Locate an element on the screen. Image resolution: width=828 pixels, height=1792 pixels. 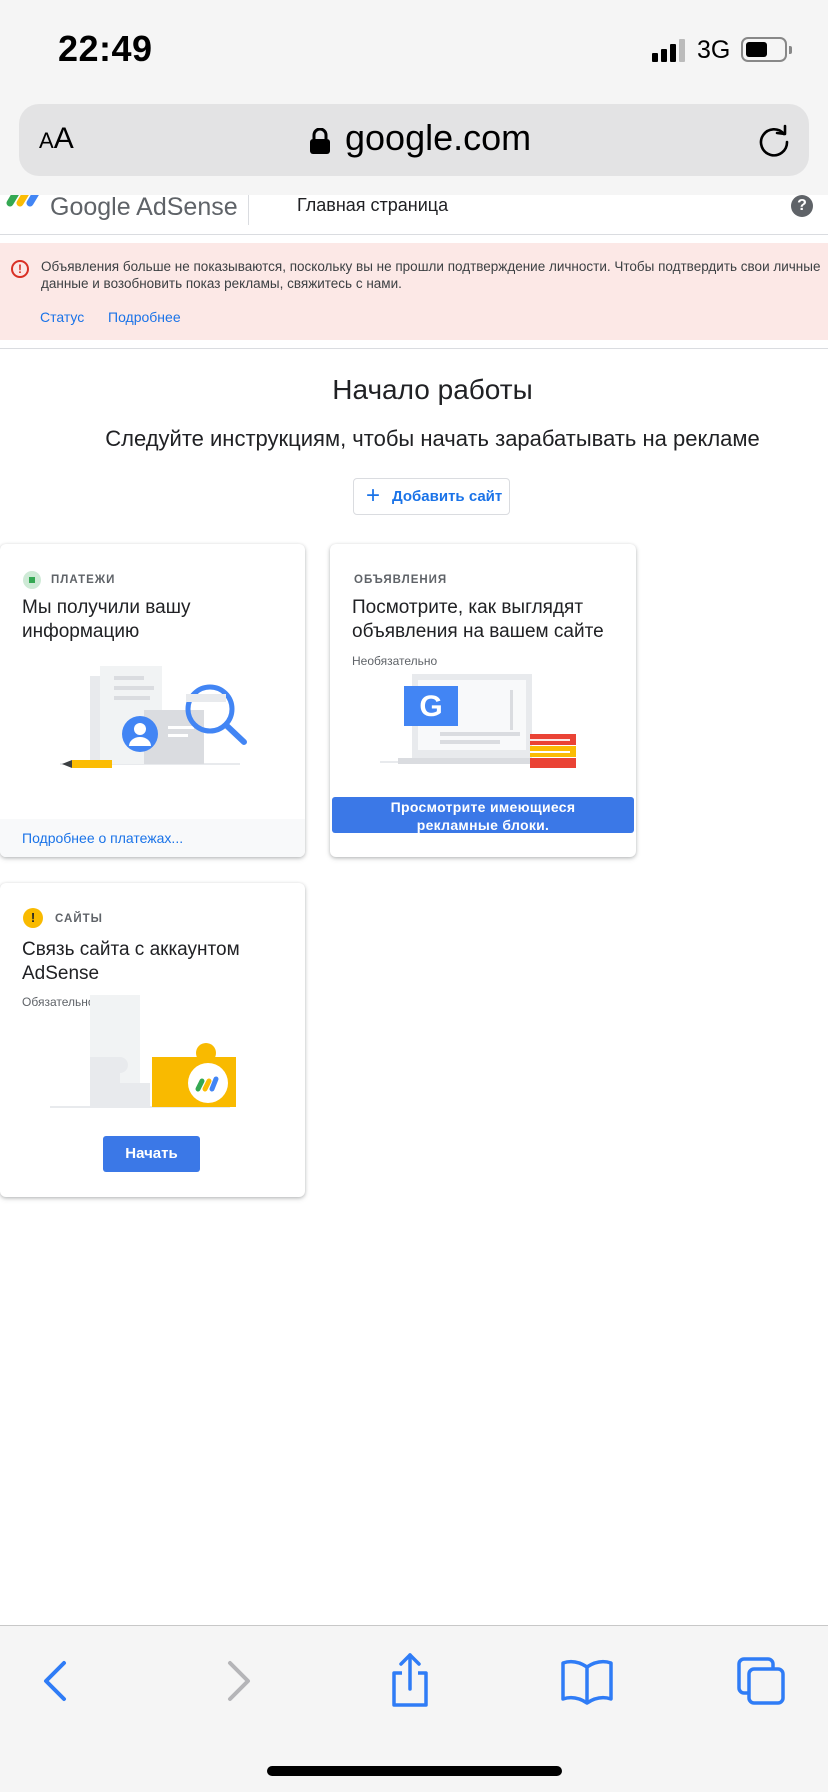
add-site-label: Добавить сайт is located at coordinates (447, 496).